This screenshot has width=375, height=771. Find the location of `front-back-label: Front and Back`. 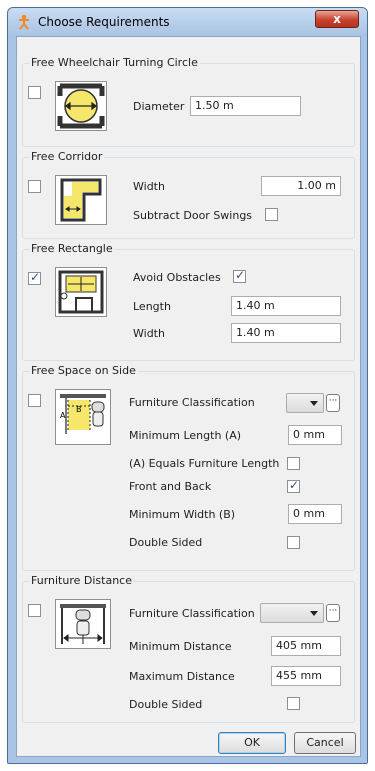

front-back-label: Front and Back is located at coordinates (170, 486).